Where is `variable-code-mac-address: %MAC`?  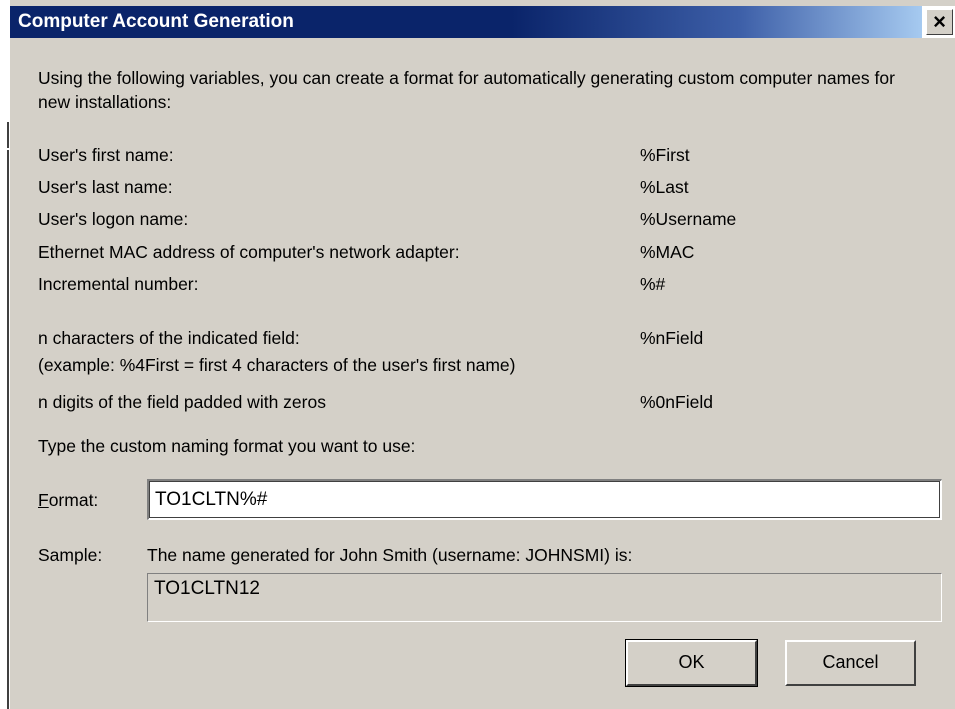 variable-code-mac-address: %MAC is located at coordinates (667, 252).